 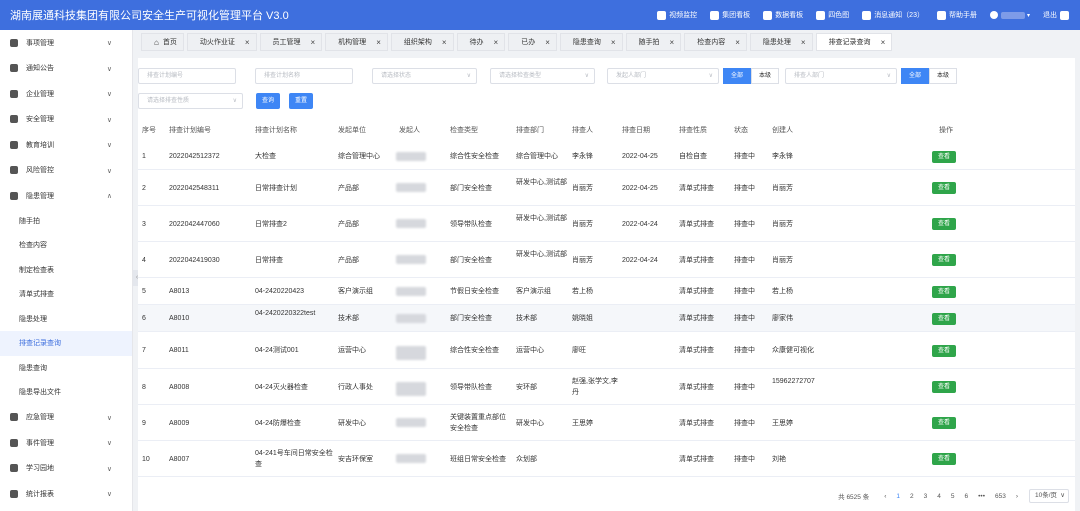 I want to click on page-2: 2, so click(x=912, y=496).